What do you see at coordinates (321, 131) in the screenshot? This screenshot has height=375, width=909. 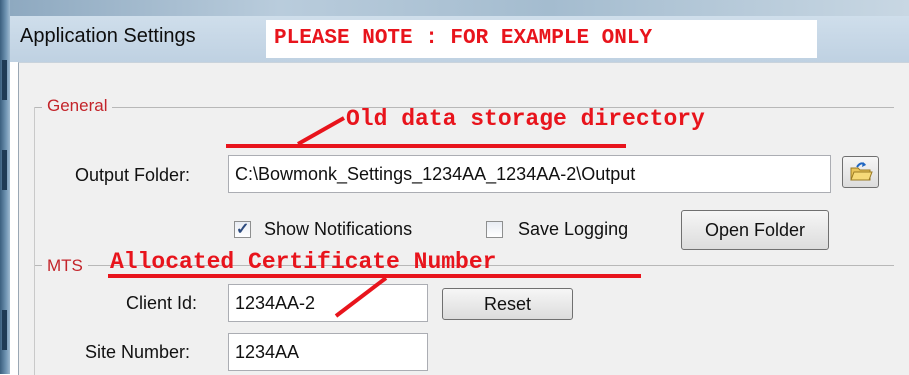 I see `old-directory-pointer` at bounding box center [321, 131].